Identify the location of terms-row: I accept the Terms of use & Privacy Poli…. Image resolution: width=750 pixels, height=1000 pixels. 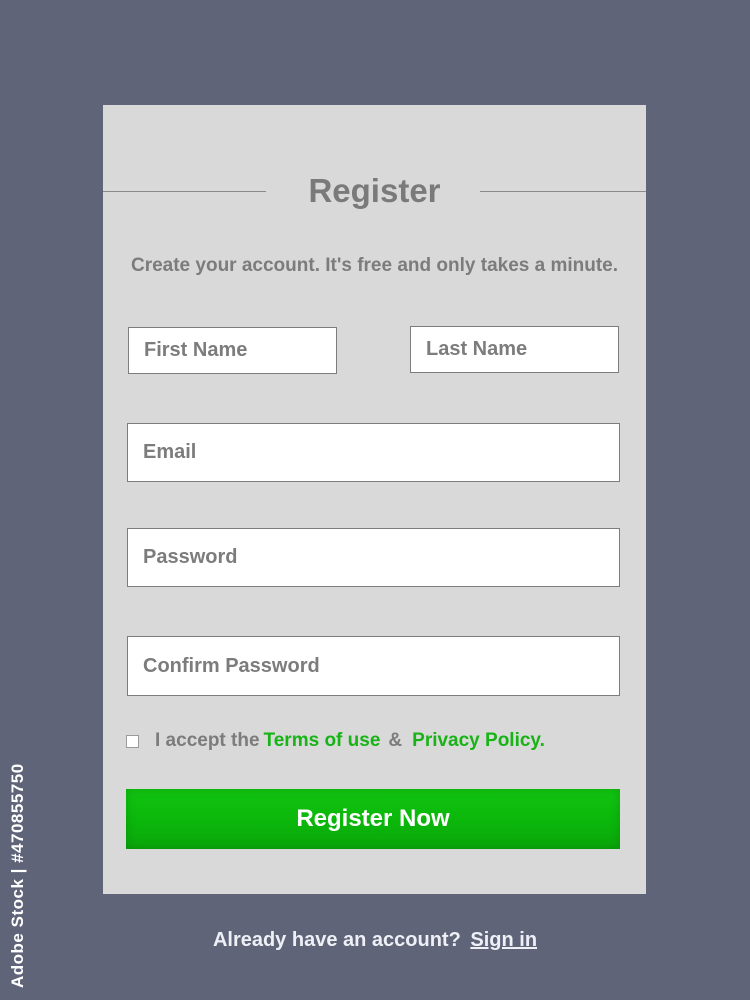
(335, 741).